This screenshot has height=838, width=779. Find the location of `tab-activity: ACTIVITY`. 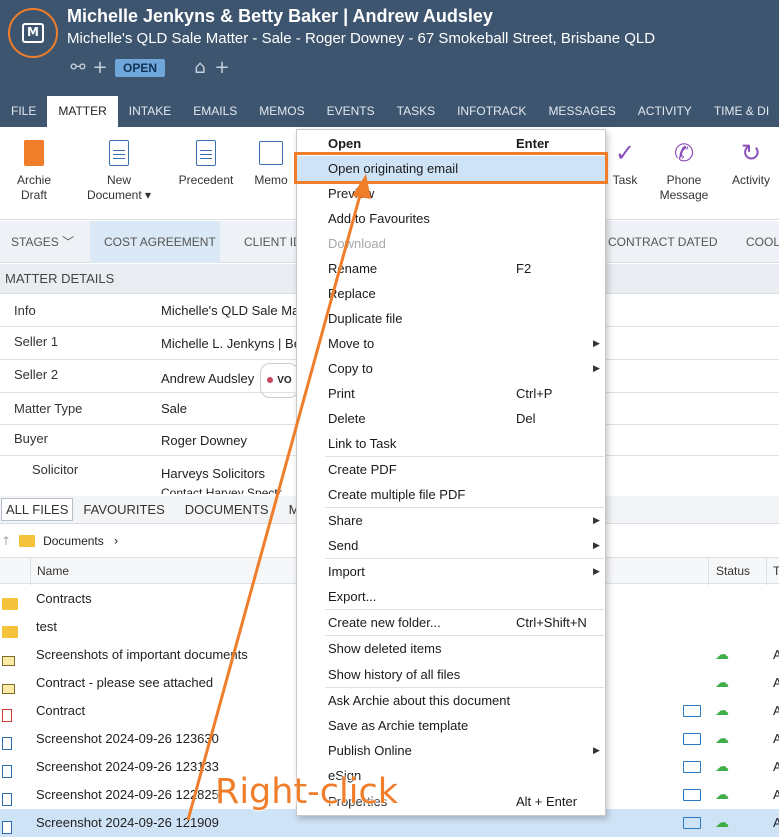

tab-activity: ACTIVITY is located at coordinates (665, 111).